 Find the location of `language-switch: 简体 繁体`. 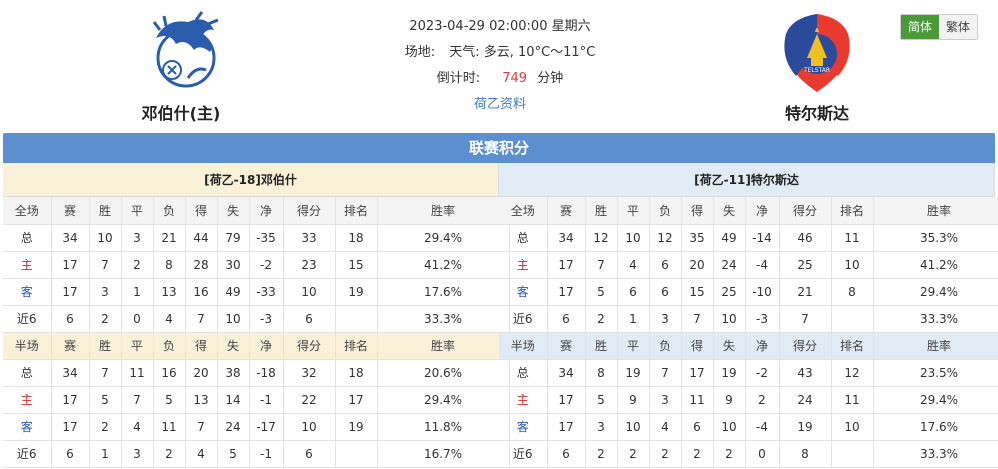

language-switch: 简体 繁体 is located at coordinates (939, 27).